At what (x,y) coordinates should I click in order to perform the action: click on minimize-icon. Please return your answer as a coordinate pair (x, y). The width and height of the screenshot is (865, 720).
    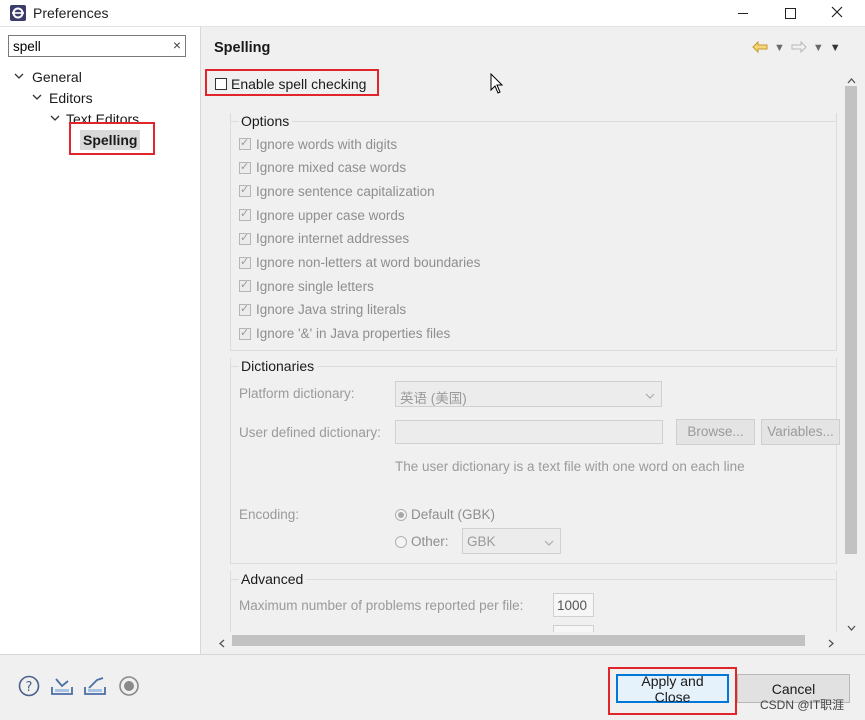
    Looking at the image, I should click on (743, 13).